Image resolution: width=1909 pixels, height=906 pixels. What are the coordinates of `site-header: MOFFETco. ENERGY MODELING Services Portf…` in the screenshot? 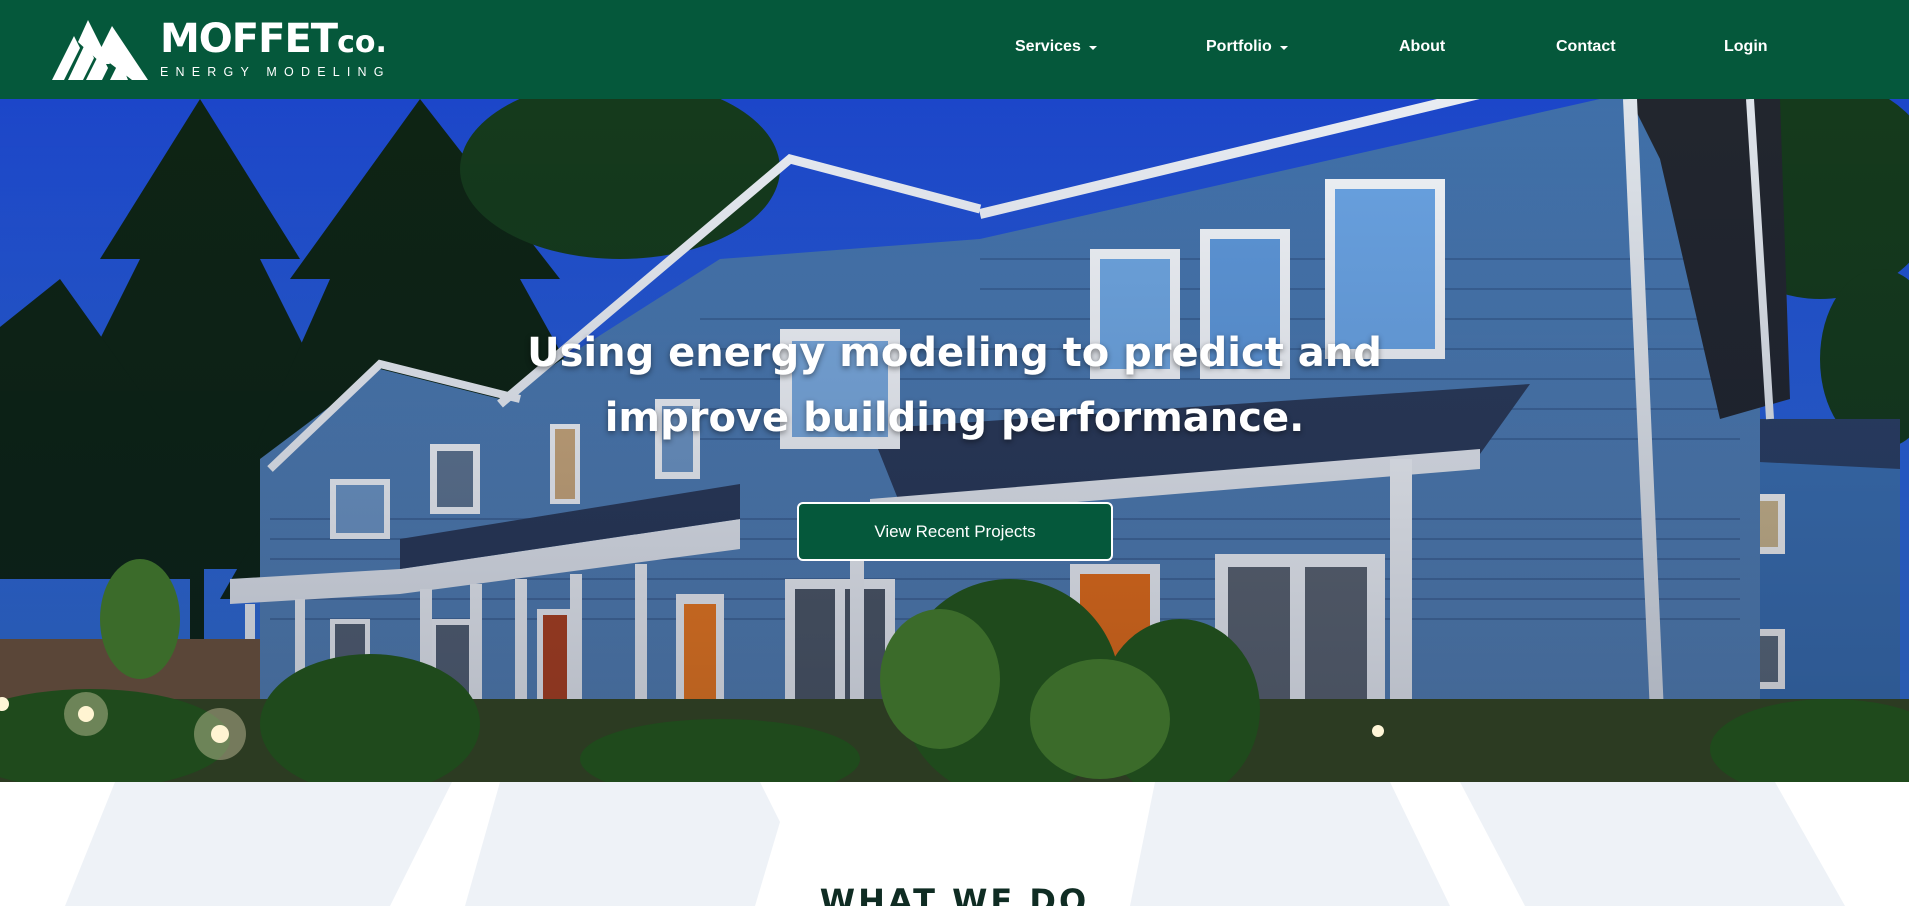 It's located at (954, 49).